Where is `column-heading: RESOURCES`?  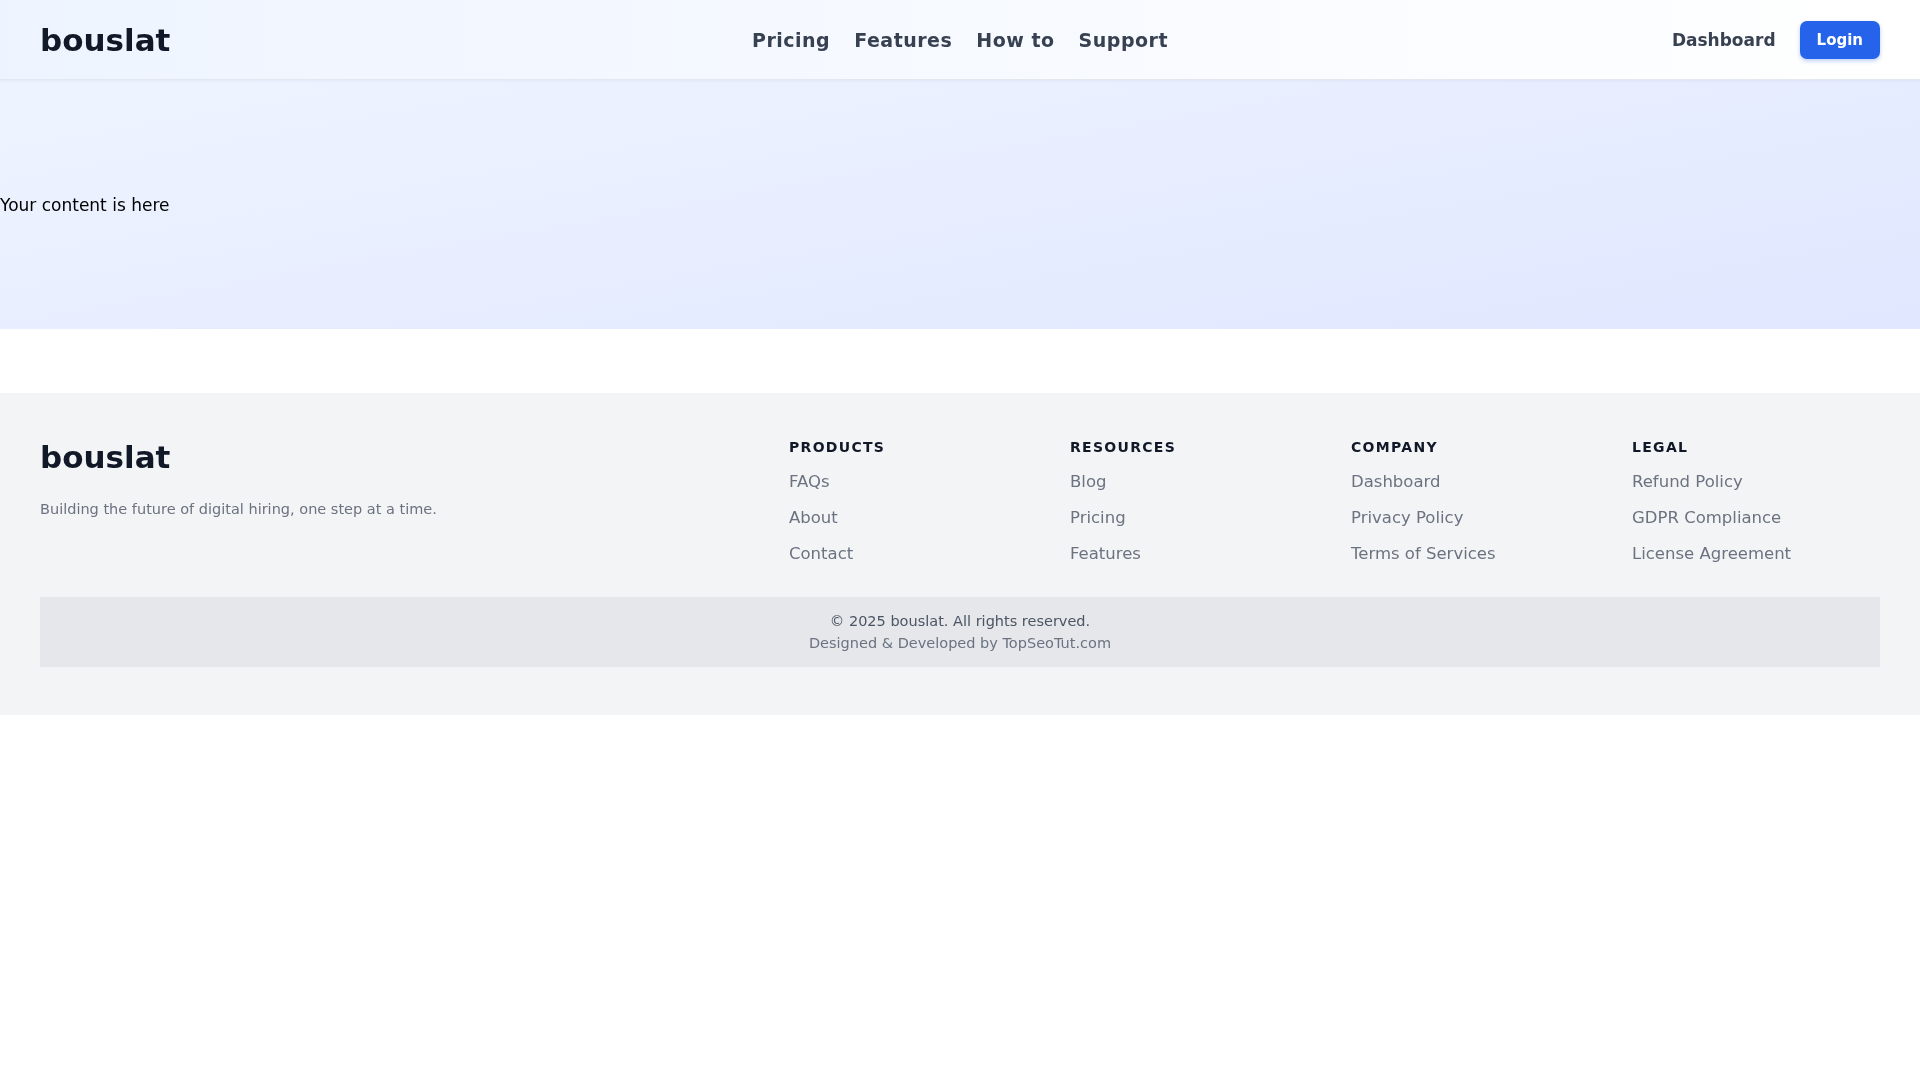
column-heading: RESOURCES is located at coordinates (1123, 447).